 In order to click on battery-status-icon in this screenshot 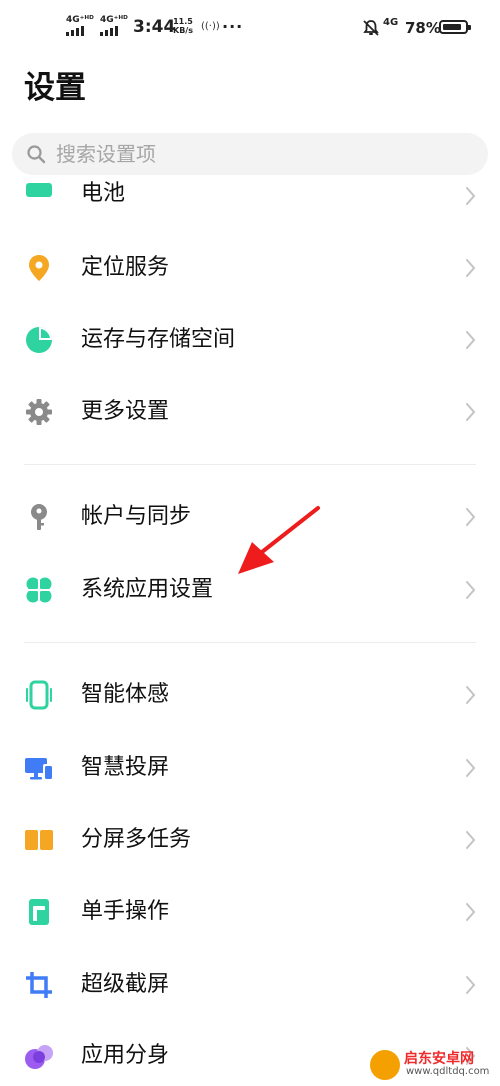, I will do `click(455, 27)`.